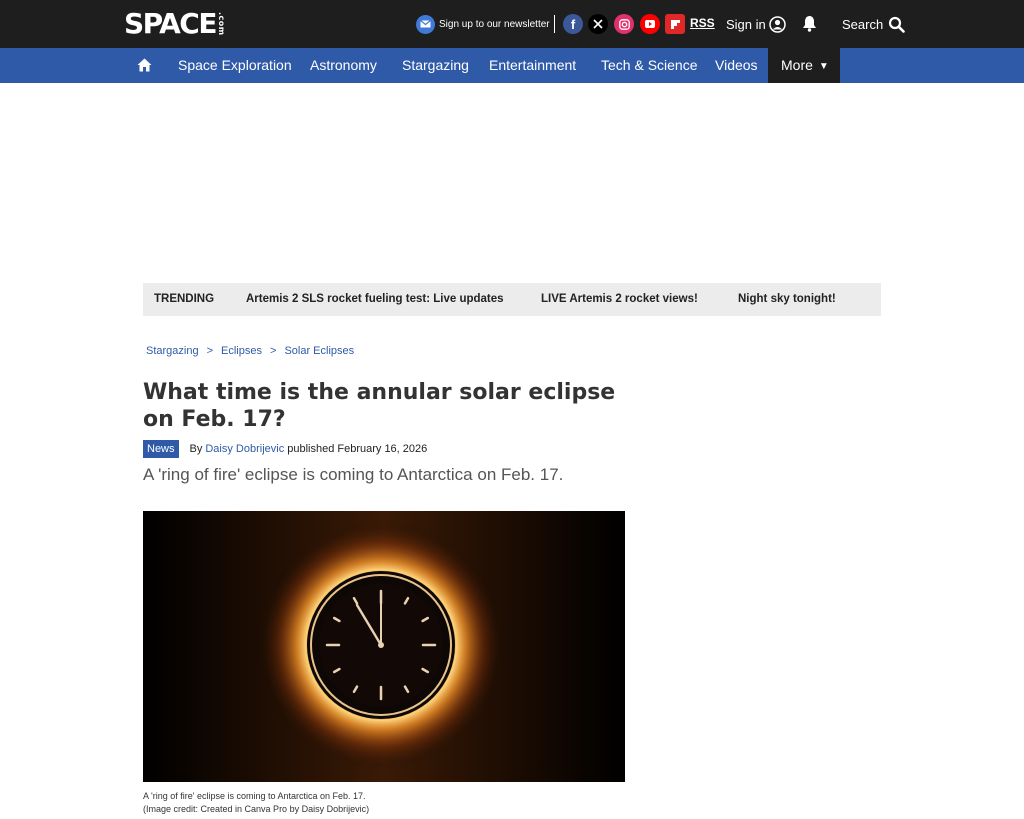 Image resolution: width=1024 pixels, height=819 pixels. I want to click on youtube-icon, so click(650, 24).